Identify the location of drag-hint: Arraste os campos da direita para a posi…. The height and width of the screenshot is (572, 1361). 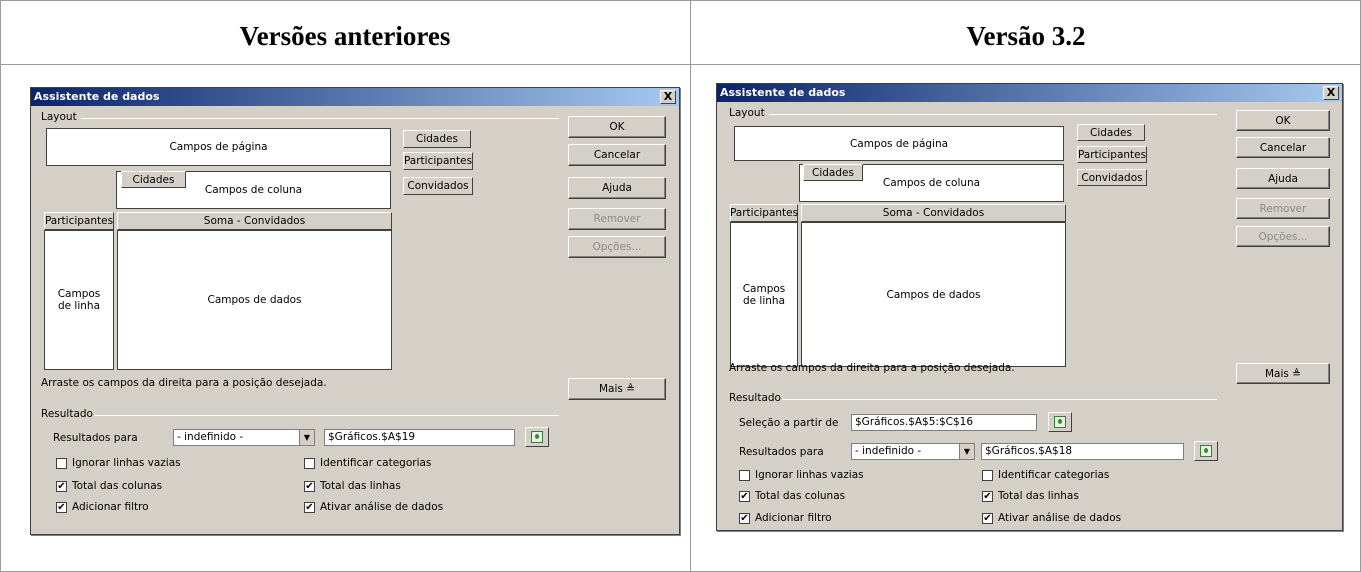
(184, 383).